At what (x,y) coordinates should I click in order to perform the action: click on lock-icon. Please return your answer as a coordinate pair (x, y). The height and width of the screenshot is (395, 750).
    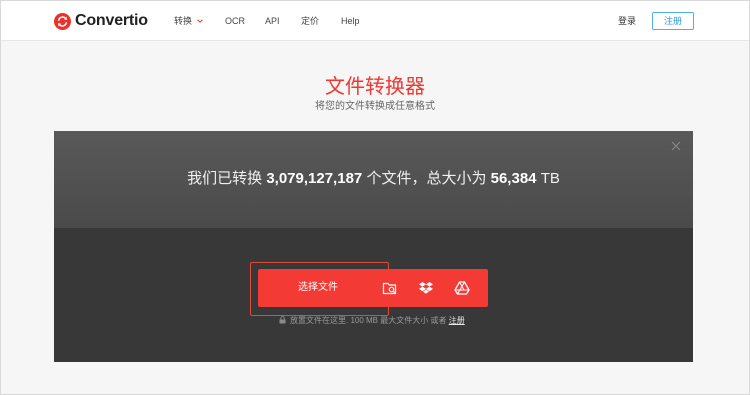
    Looking at the image, I should click on (282, 320).